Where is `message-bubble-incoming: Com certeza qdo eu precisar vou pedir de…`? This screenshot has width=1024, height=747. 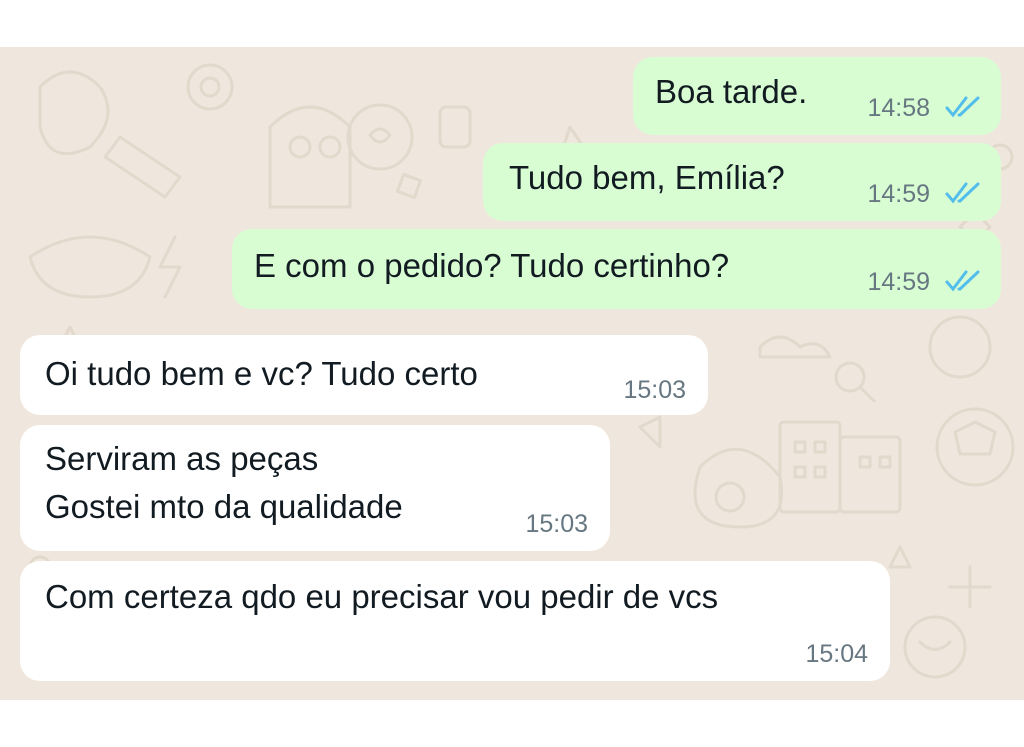
message-bubble-incoming: Com certeza qdo eu precisar vou pedir de… is located at coordinates (455, 621).